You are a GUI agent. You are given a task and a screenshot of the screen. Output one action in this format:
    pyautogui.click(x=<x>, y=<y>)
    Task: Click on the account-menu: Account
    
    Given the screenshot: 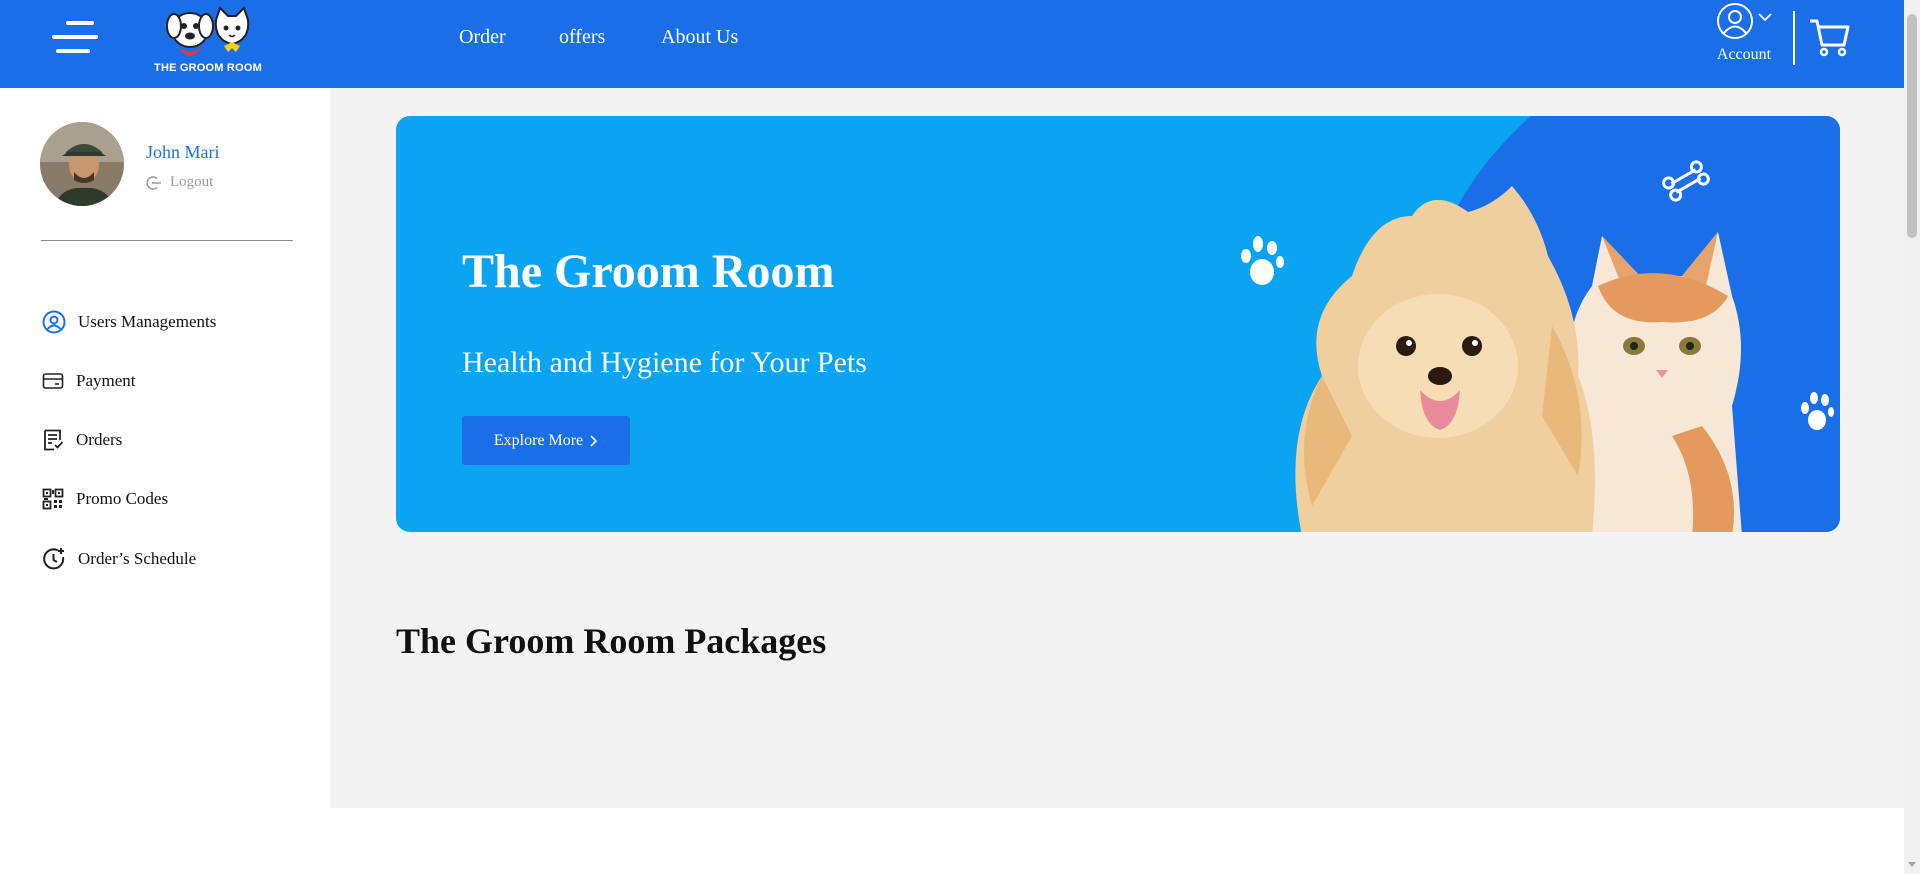 What is the action you would take?
    pyautogui.click(x=1744, y=34)
    